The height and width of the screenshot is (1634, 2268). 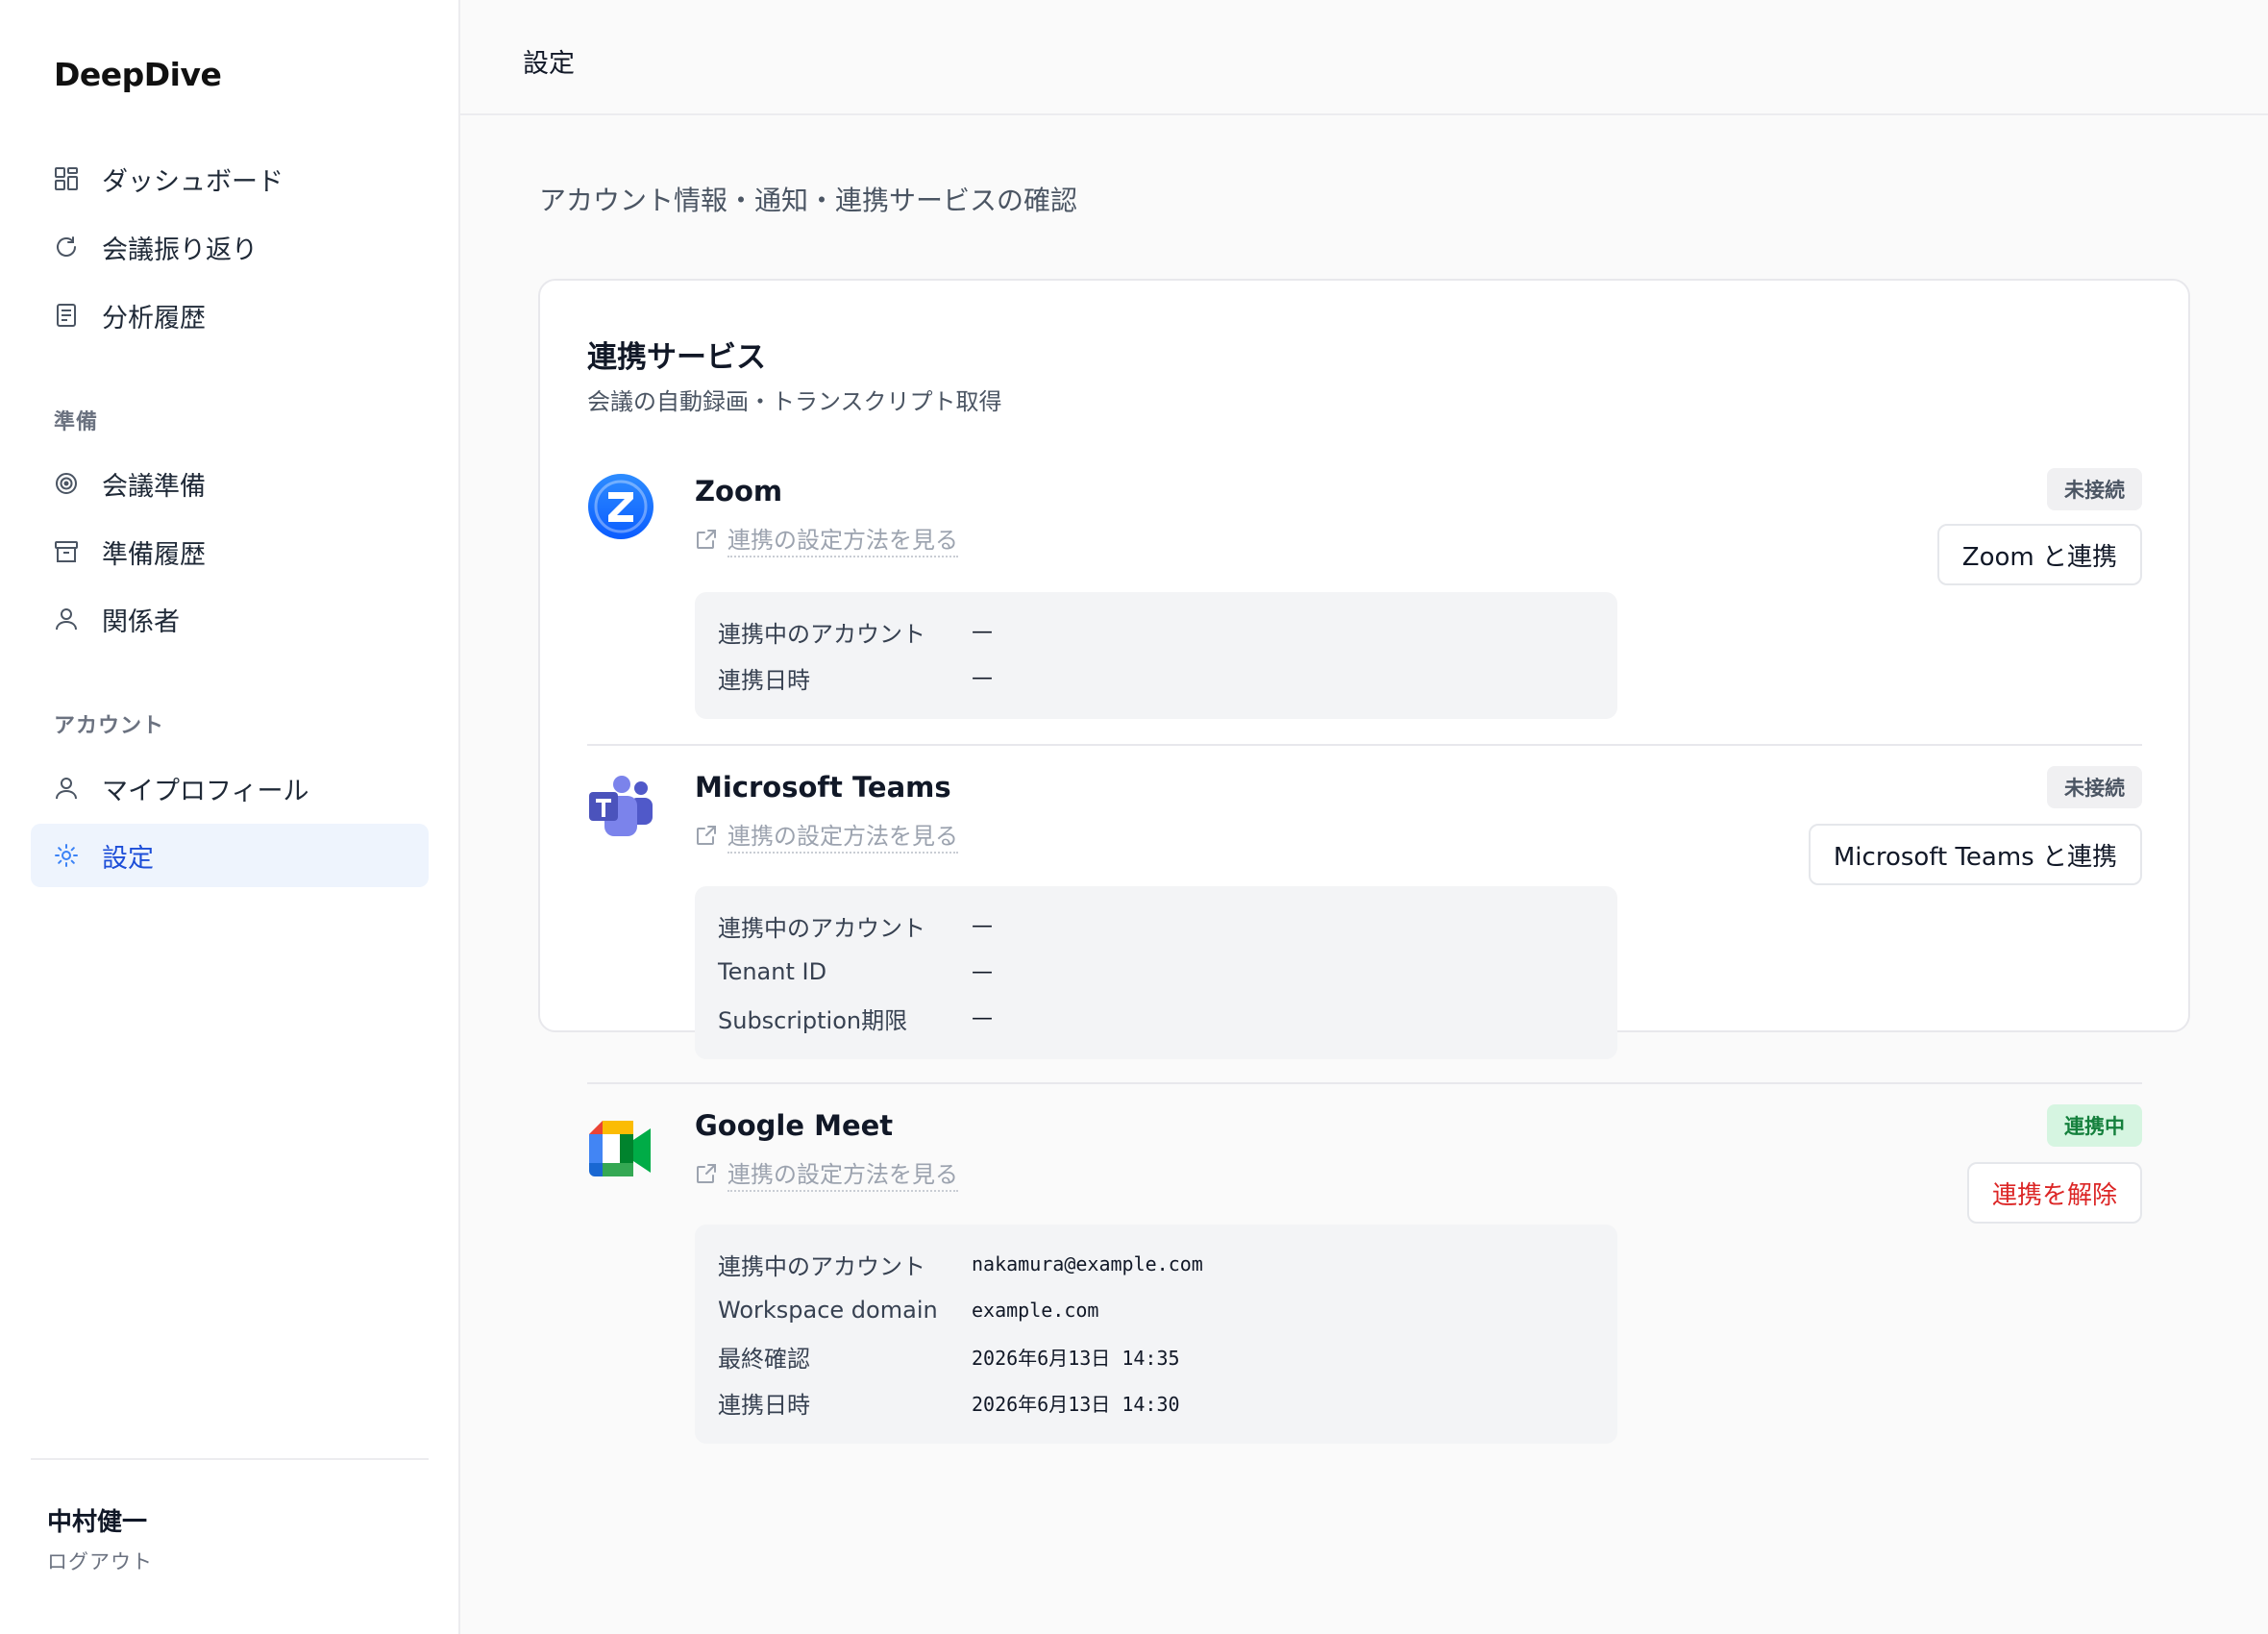 What do you see at coordinates (794, 401) in the screenshot?
I see `card-description: 会議の自動録画・トランスクリプト取得` at bounding box center [794, 401].